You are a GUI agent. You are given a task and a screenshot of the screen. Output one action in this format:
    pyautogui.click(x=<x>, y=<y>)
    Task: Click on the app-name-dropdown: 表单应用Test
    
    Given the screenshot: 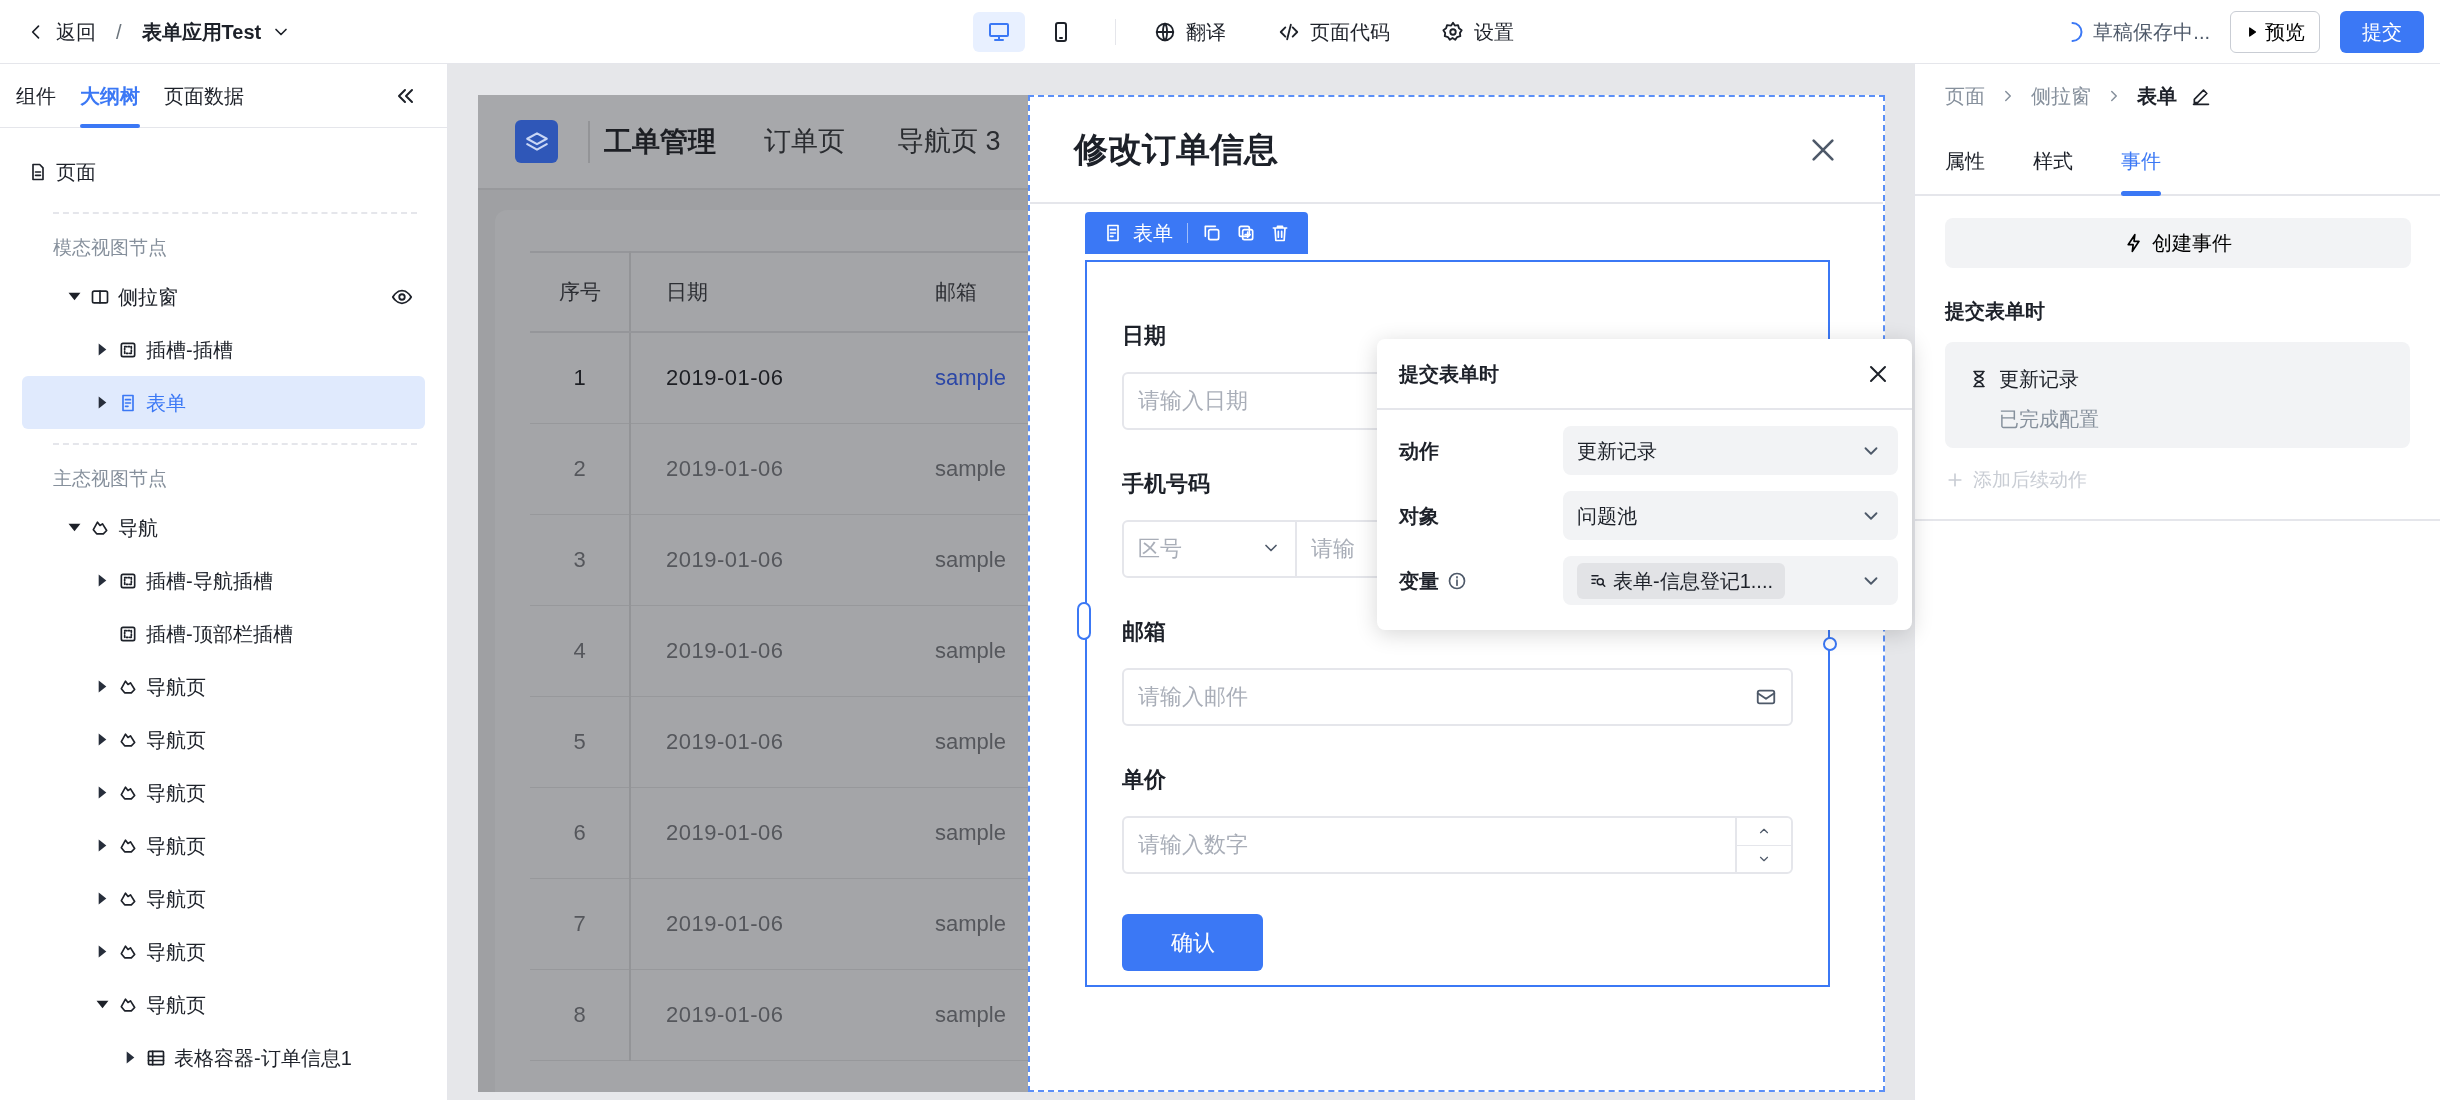 What is the action you would take?
    pyautogui.click(x=216, y=31)
    